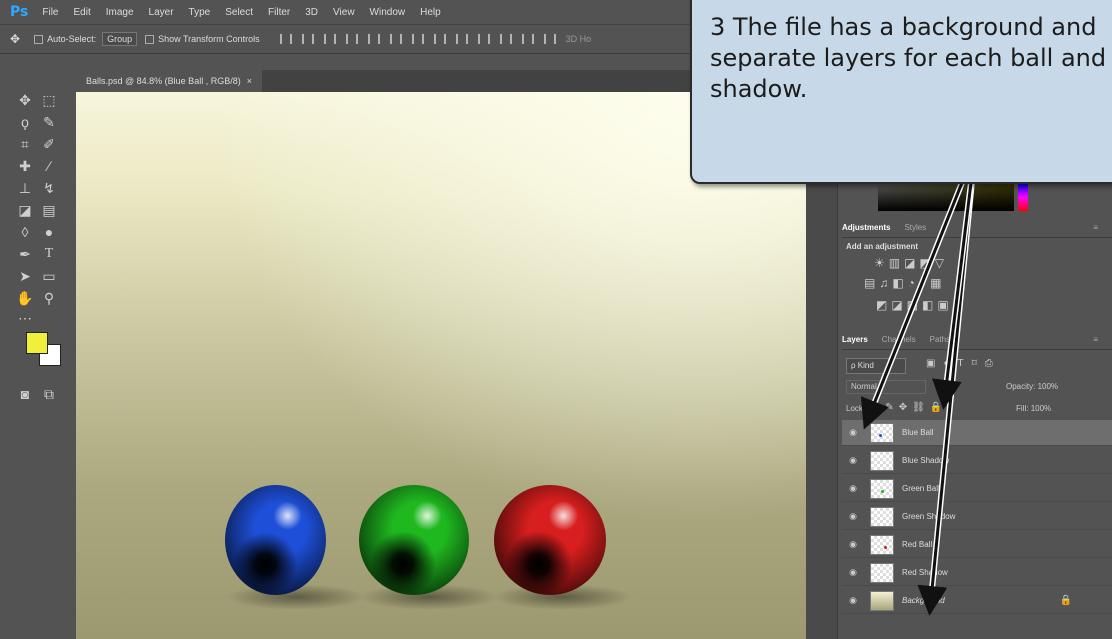 Image resolution: width=1112 pixels, height=639 pixels. What do you see at coordinates (430, 12) in the screenshot?
I see `menu-help: Help` at bounding box center [430, 12].